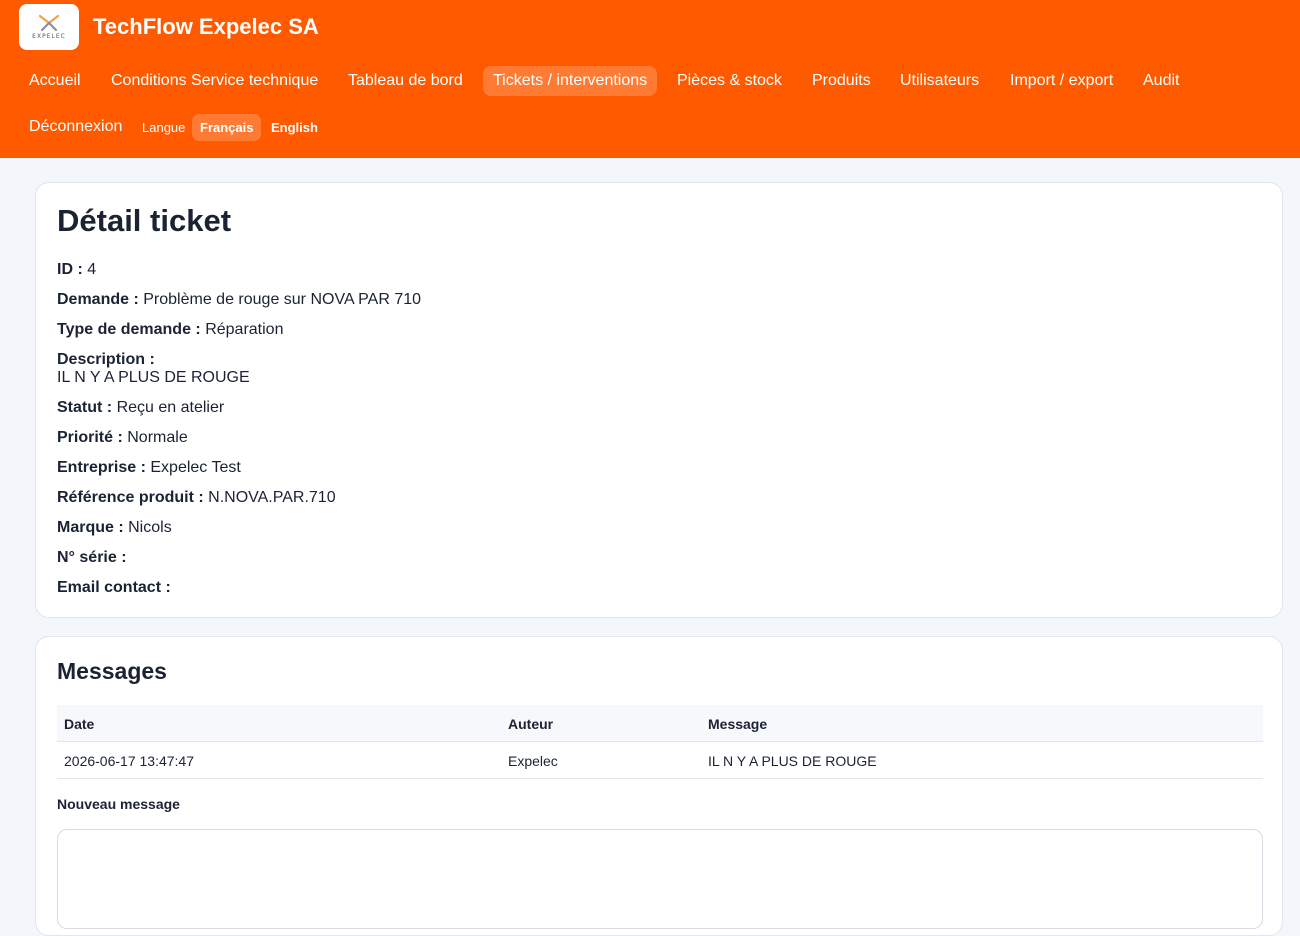  I want to click on nav-tableau-de-bord: Tableau de bord, so click(405, 81).